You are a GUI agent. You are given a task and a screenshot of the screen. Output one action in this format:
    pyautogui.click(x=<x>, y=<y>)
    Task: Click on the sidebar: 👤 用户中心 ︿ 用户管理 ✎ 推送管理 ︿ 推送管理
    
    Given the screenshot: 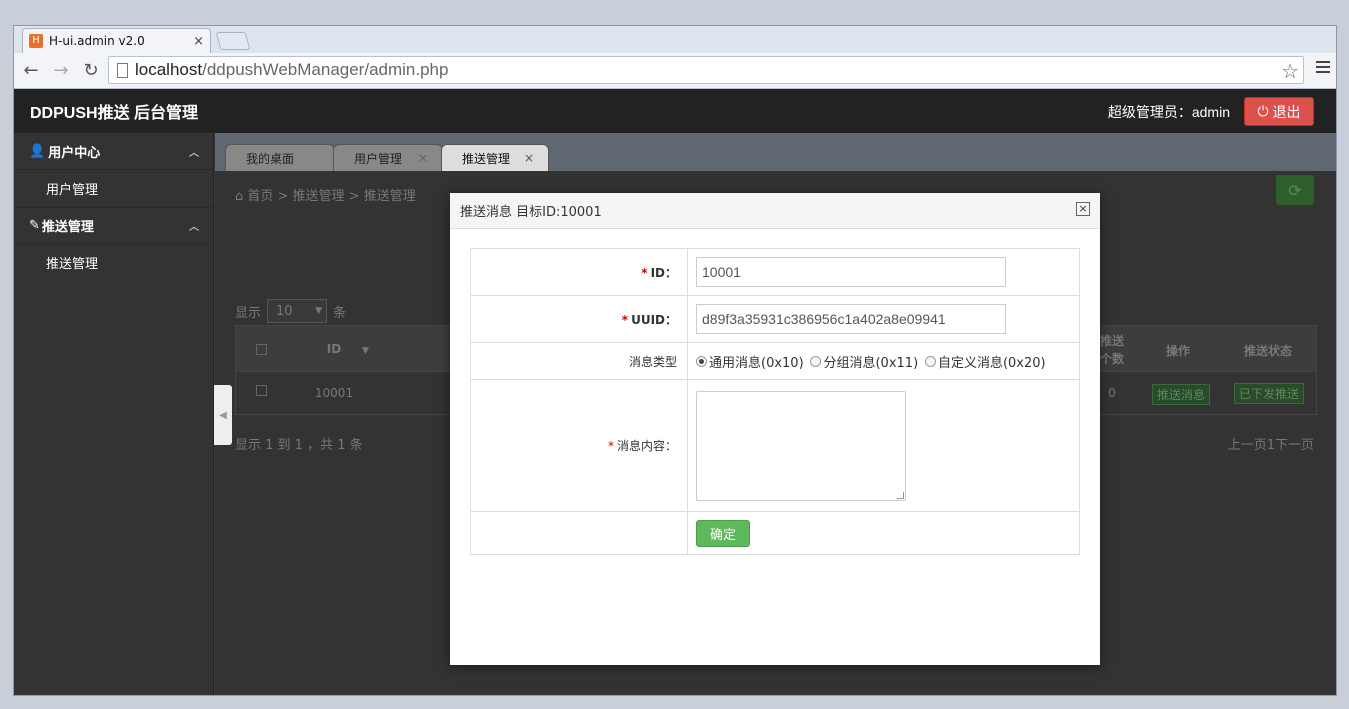 What is the action you would take?
    pyautogui.click(x=114, y=414)
    